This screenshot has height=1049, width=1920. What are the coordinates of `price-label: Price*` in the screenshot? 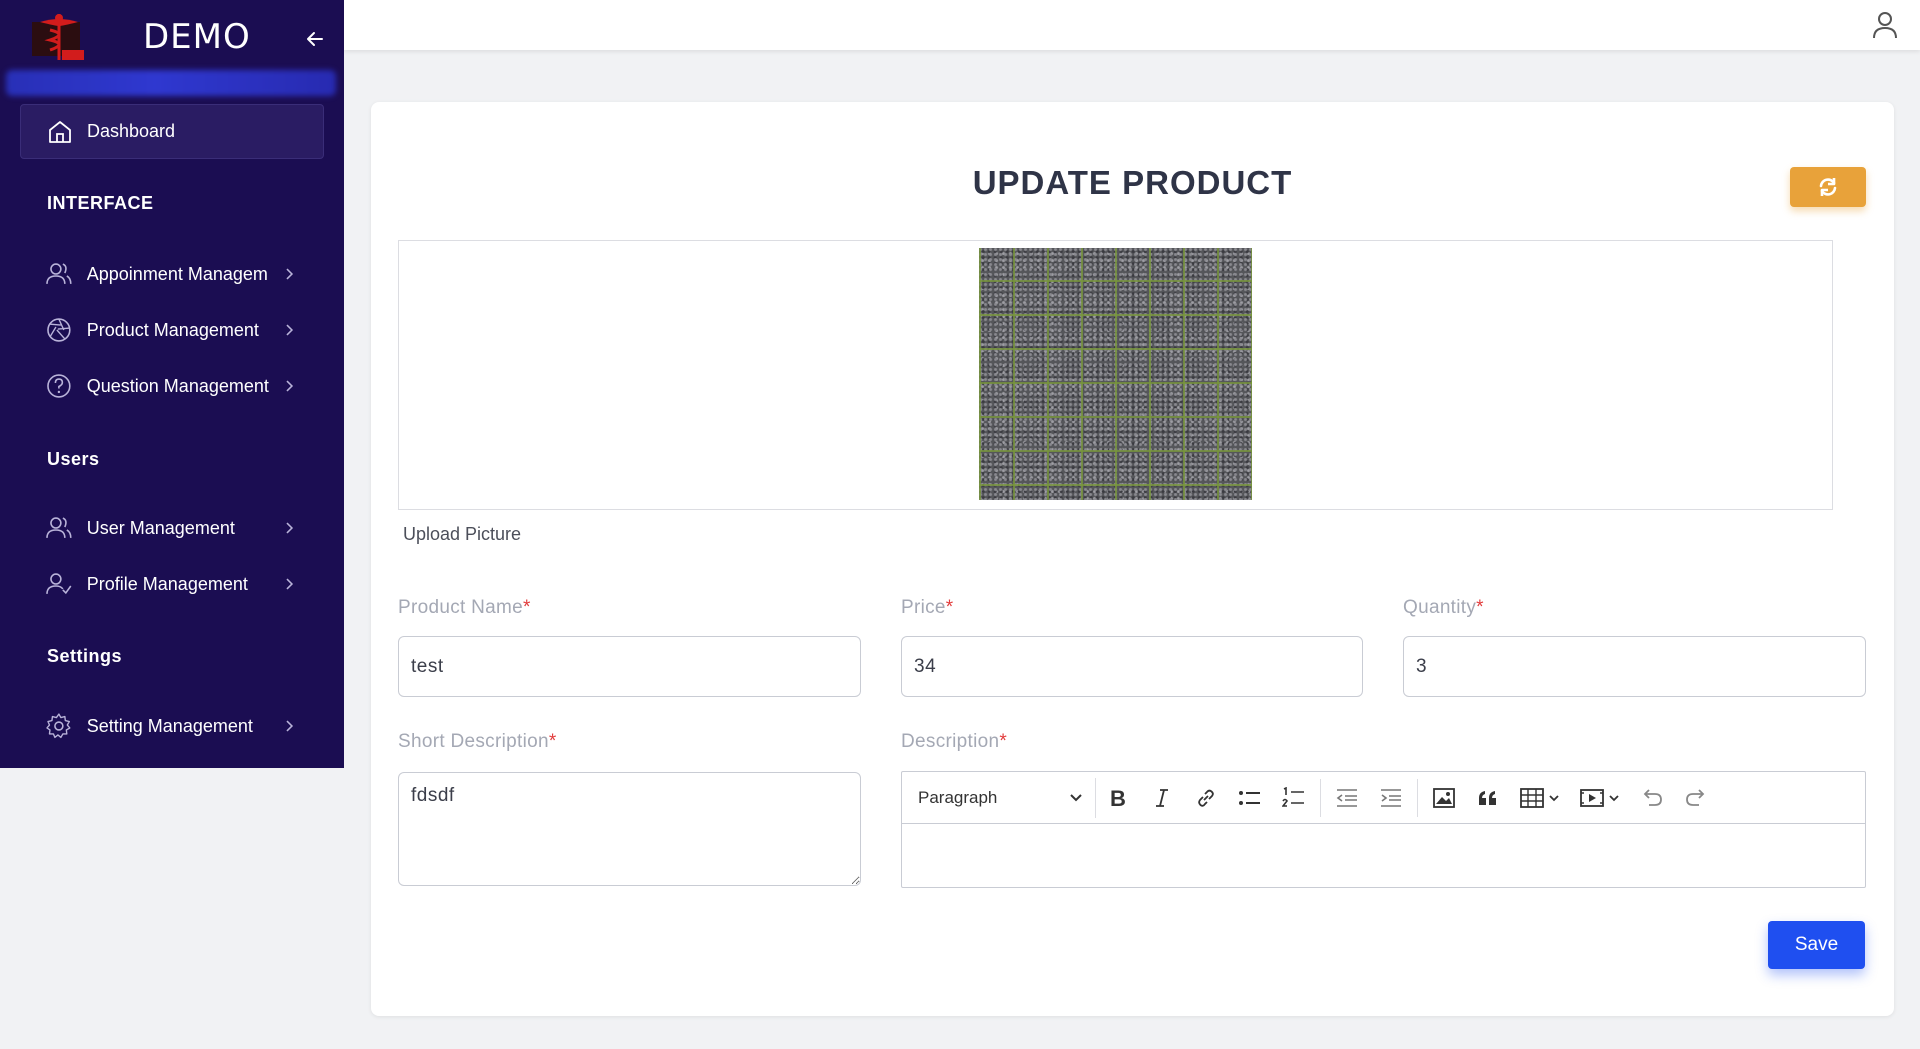 It's located at (927, 607).